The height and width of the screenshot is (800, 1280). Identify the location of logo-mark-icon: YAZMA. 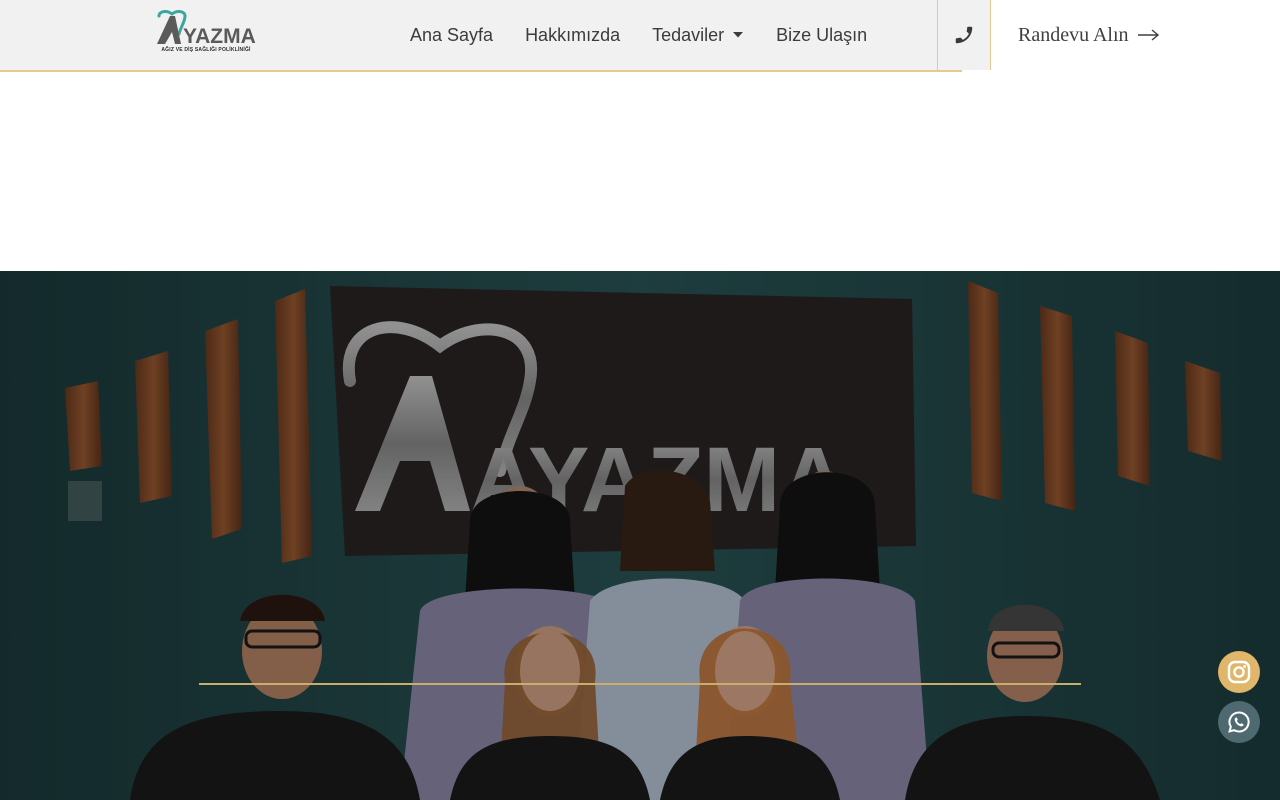
(206, 29).